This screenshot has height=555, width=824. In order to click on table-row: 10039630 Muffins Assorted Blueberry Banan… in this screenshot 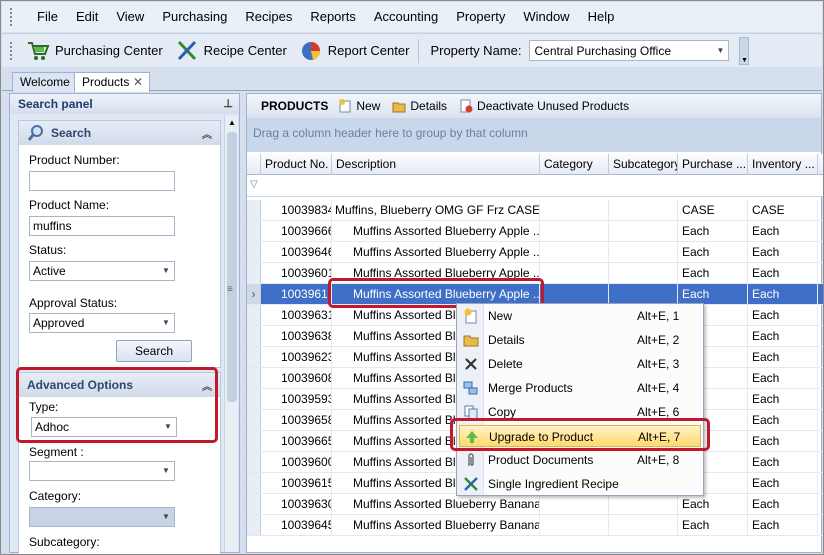, I will do `click(535, 504)`.